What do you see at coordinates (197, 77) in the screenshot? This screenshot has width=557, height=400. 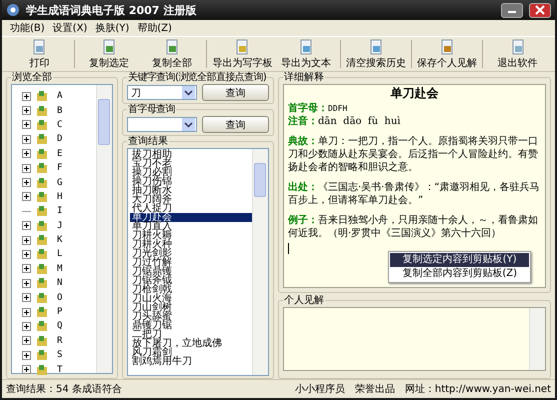 I see `group-title: 关键字查询(浏览全部直接点查询)` at bounding box center [197, 77].